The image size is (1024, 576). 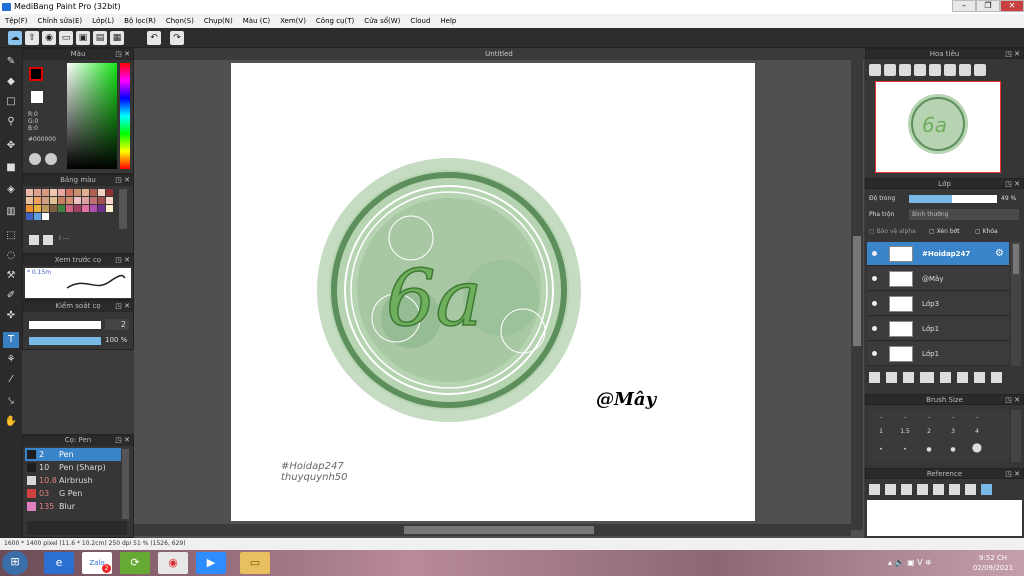 I want to click on reset-icon, so click(x=965, y=70).